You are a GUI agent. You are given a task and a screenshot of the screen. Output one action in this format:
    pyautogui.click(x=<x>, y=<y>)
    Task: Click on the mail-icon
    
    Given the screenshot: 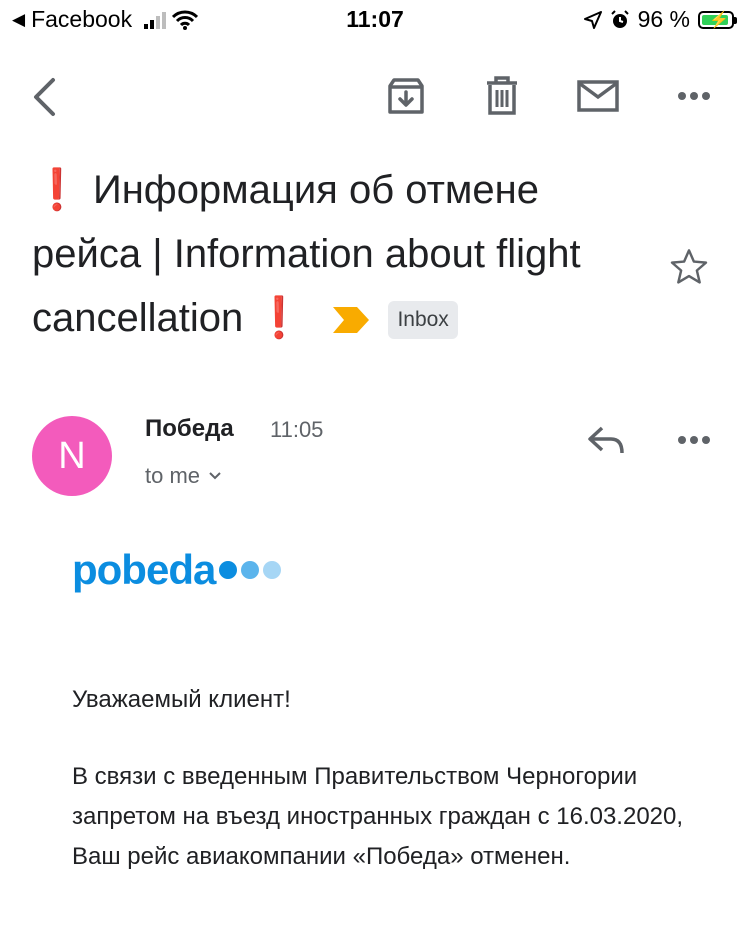 What is the action you would take?
    pyautogui.click(x=598, y=96)
    